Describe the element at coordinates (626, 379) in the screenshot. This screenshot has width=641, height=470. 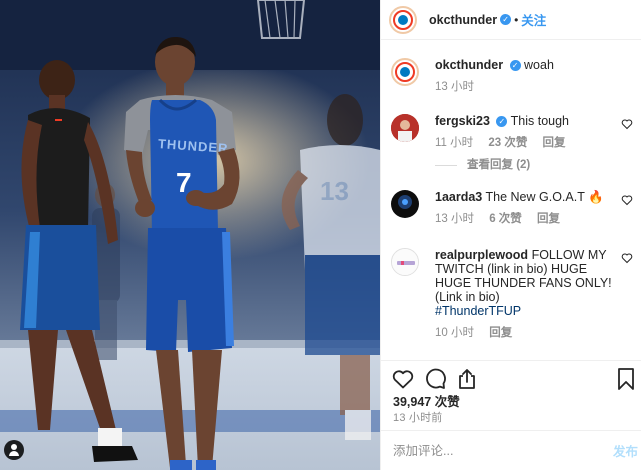
I see `bookmark-icon` at that location.